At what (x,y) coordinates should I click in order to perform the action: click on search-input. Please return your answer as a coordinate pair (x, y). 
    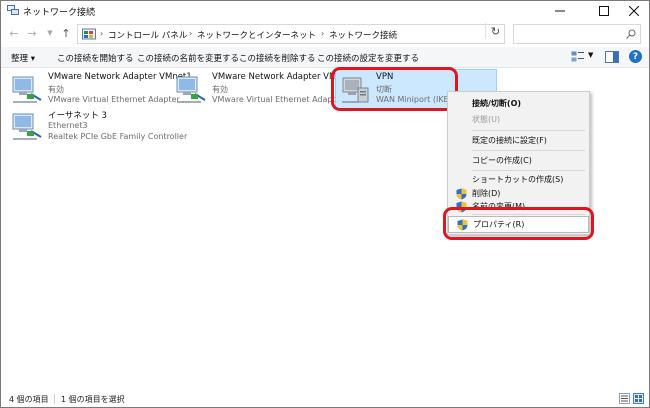
    Looking at the image, I should click on (577, 34).